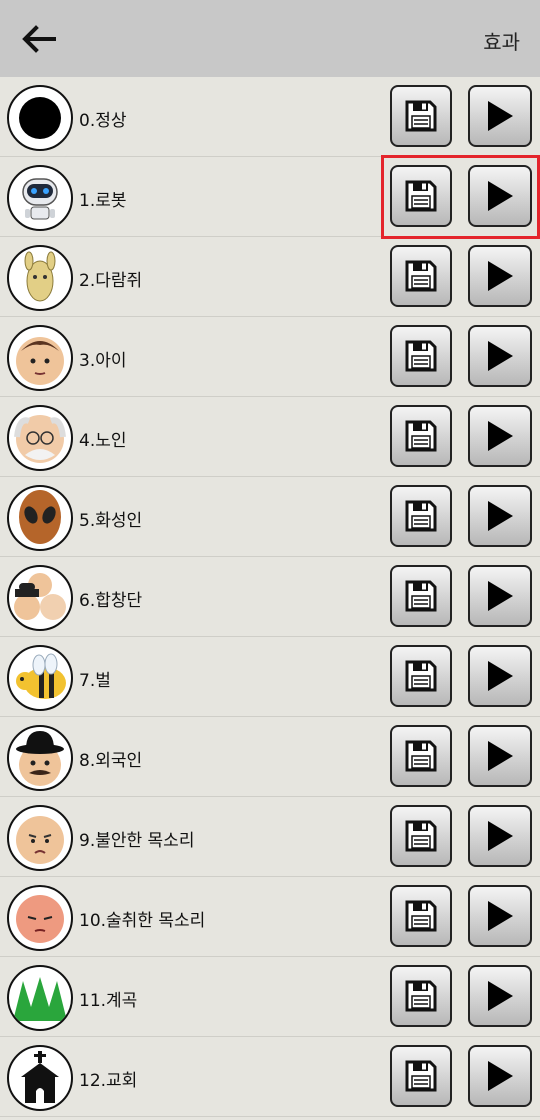 Image resolution: width=540 pixels, height=1120 pixels. I want to click on effect-row: 12.교회, so click(270, 1077).